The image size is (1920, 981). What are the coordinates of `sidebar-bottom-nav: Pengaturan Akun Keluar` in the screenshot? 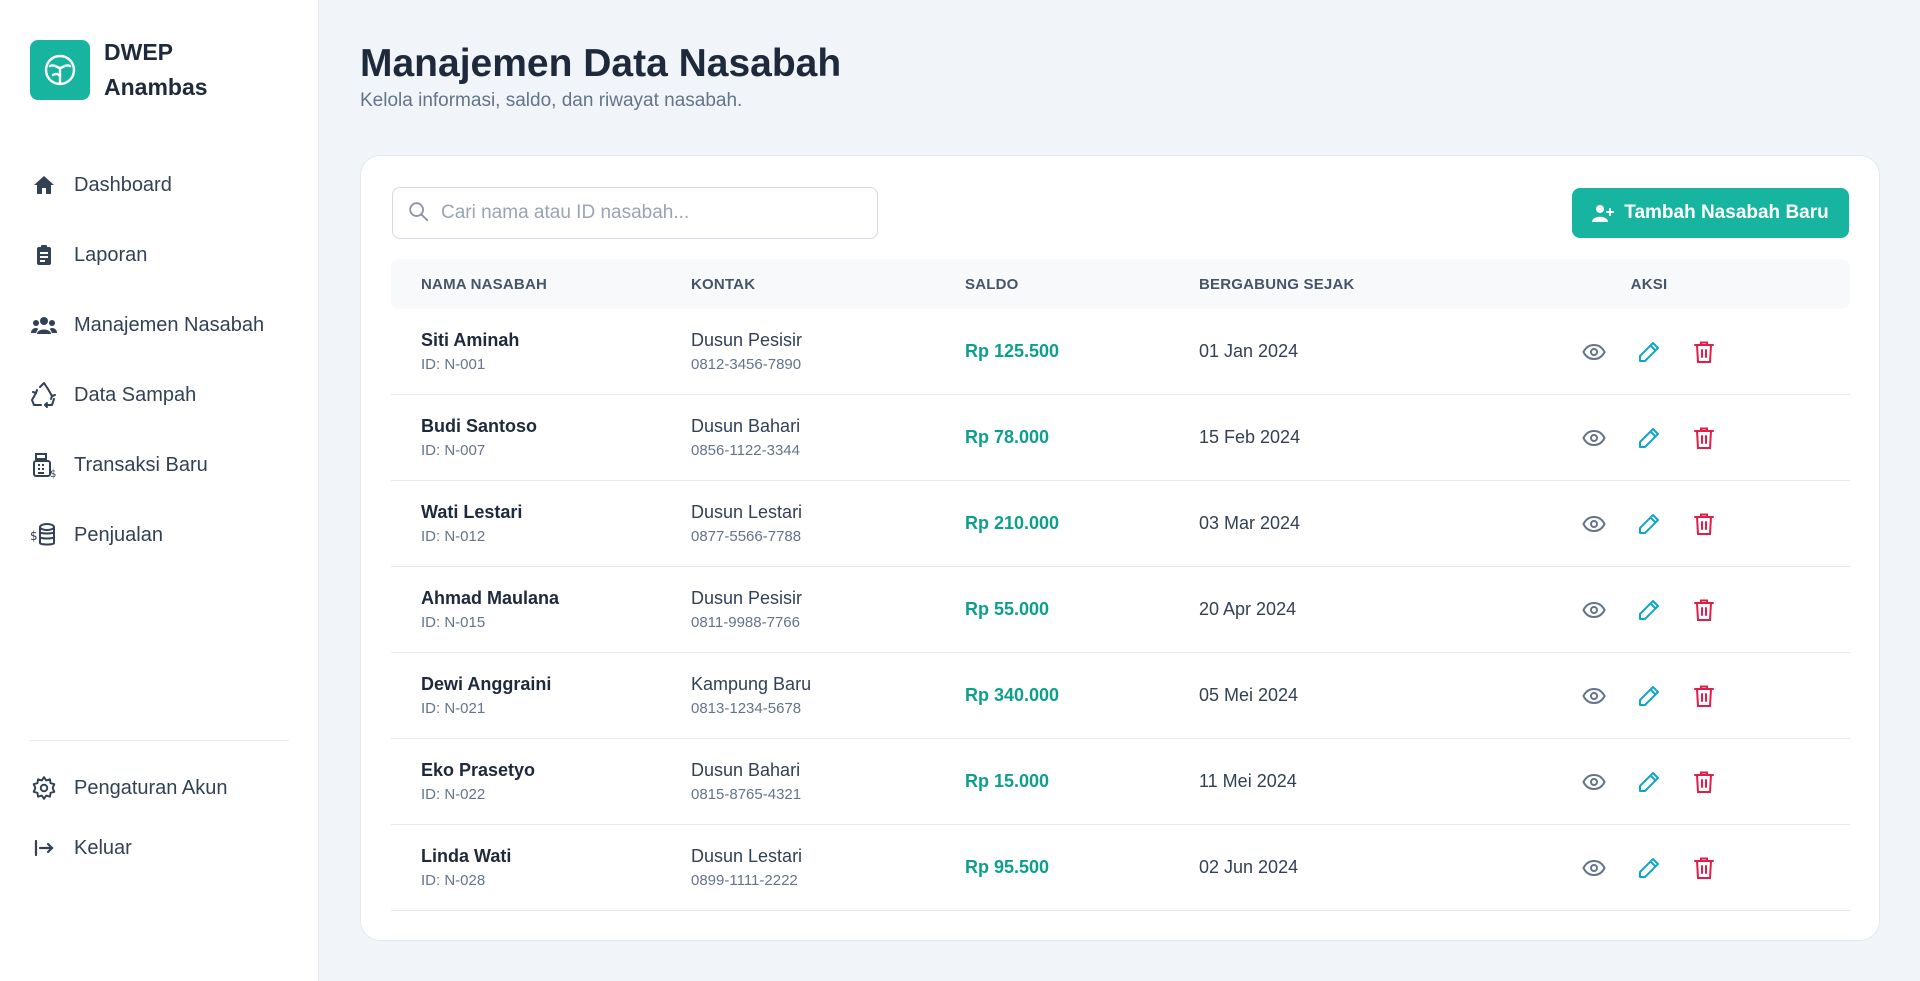 It's located at (160, 818).